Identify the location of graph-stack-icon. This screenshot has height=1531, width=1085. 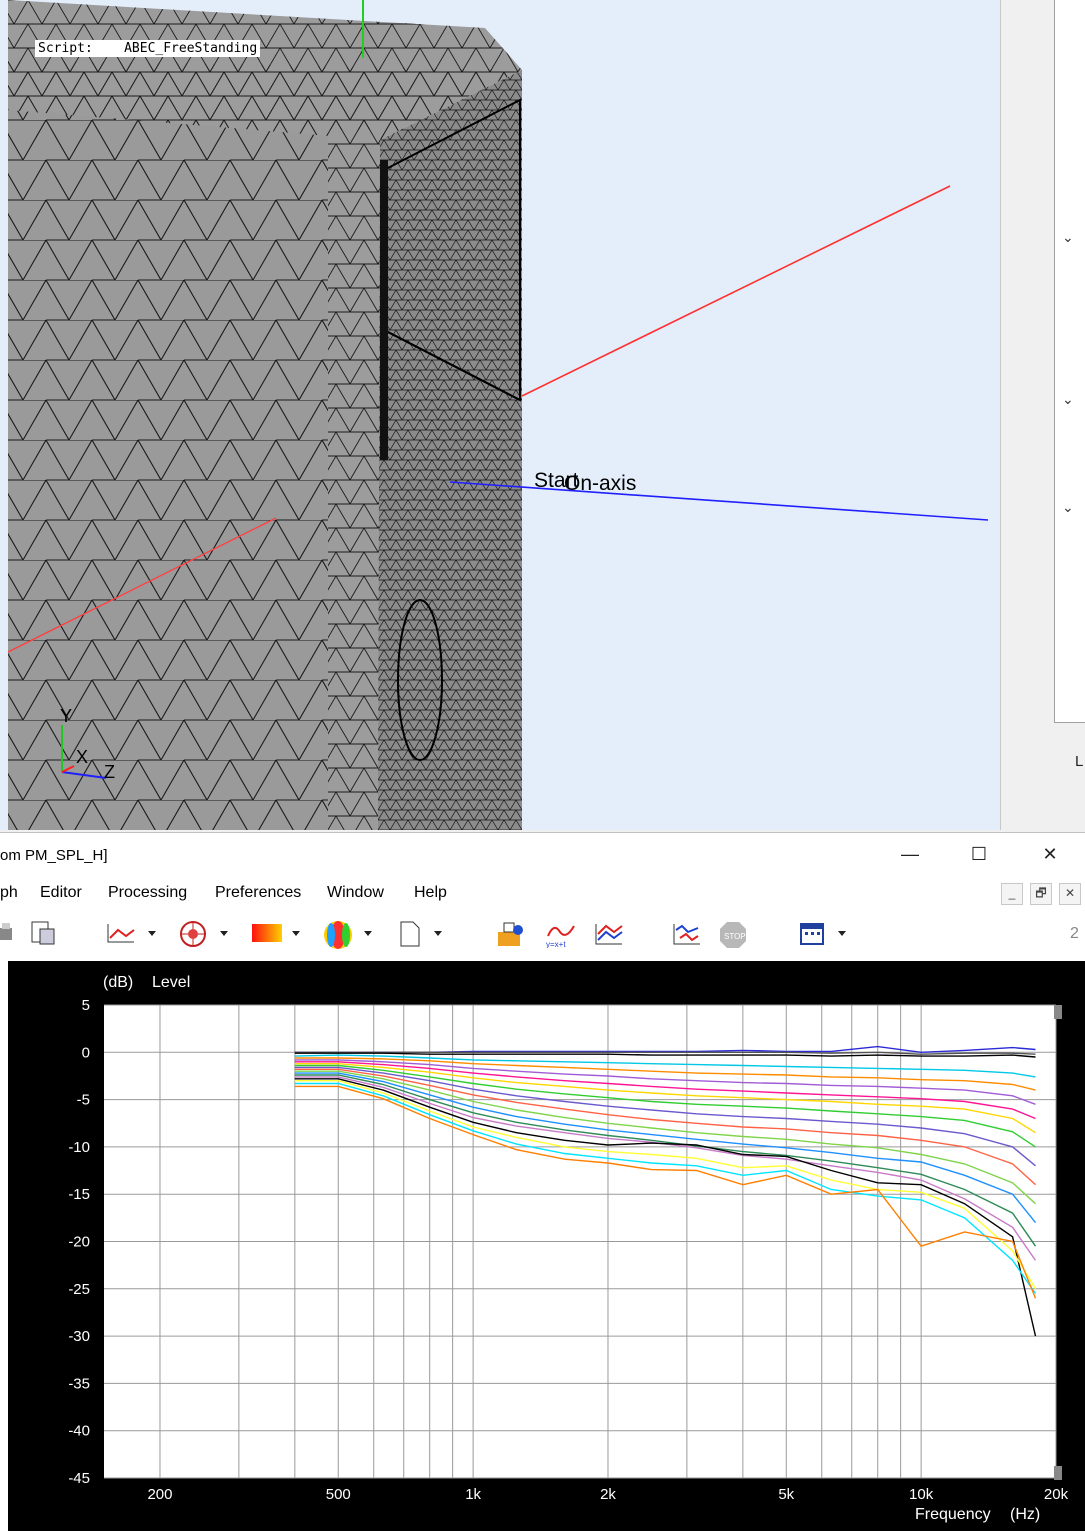
(687, 934).